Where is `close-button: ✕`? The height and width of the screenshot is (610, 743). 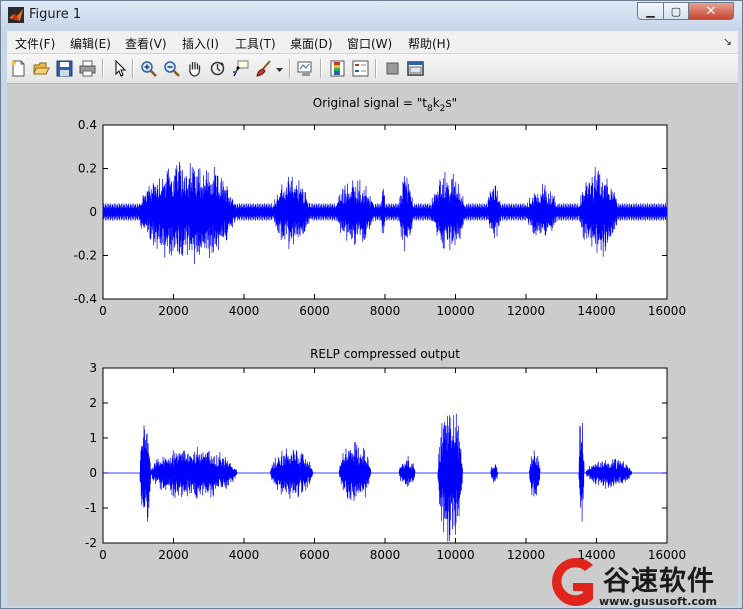 close-button: ✕ is located at coordinates (711, 11).